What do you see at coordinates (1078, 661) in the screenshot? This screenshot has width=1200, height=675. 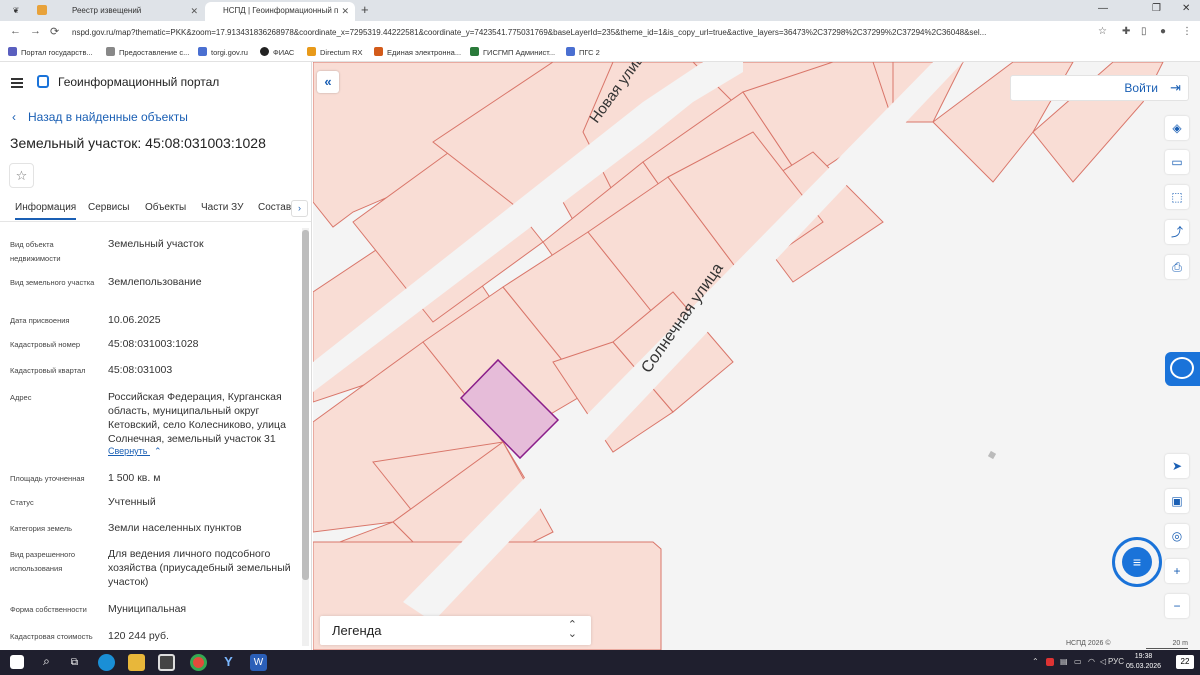 I see `tray-display-icon: ▭` at bounding box center [1078, 661].